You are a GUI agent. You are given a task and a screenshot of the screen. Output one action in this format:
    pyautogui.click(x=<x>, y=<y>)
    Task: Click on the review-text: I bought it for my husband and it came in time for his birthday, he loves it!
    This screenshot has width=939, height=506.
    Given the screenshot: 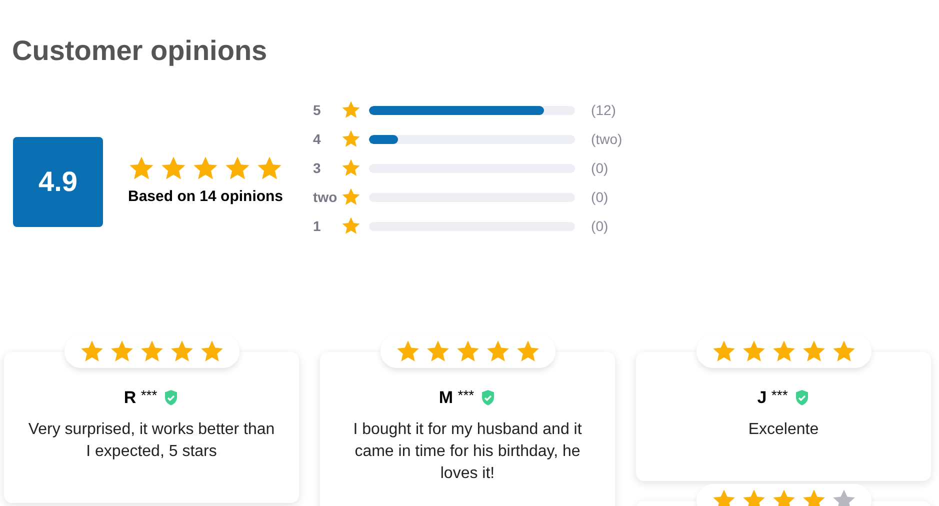 What is the action you would take?
    pyautogui.click(x=467, y=452)
    